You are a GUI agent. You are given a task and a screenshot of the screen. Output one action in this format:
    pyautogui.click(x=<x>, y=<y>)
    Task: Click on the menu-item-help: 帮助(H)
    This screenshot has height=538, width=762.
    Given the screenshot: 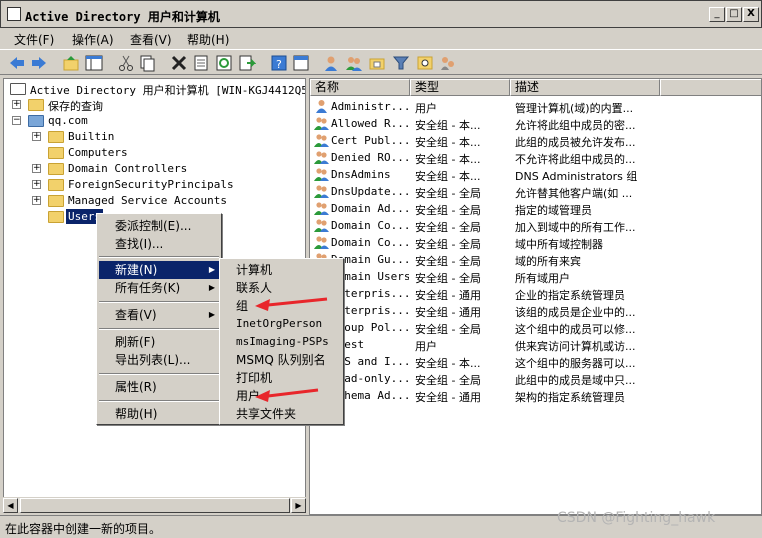 What is the action you would take?
    pyautogui.click(x=159, y=414)
    